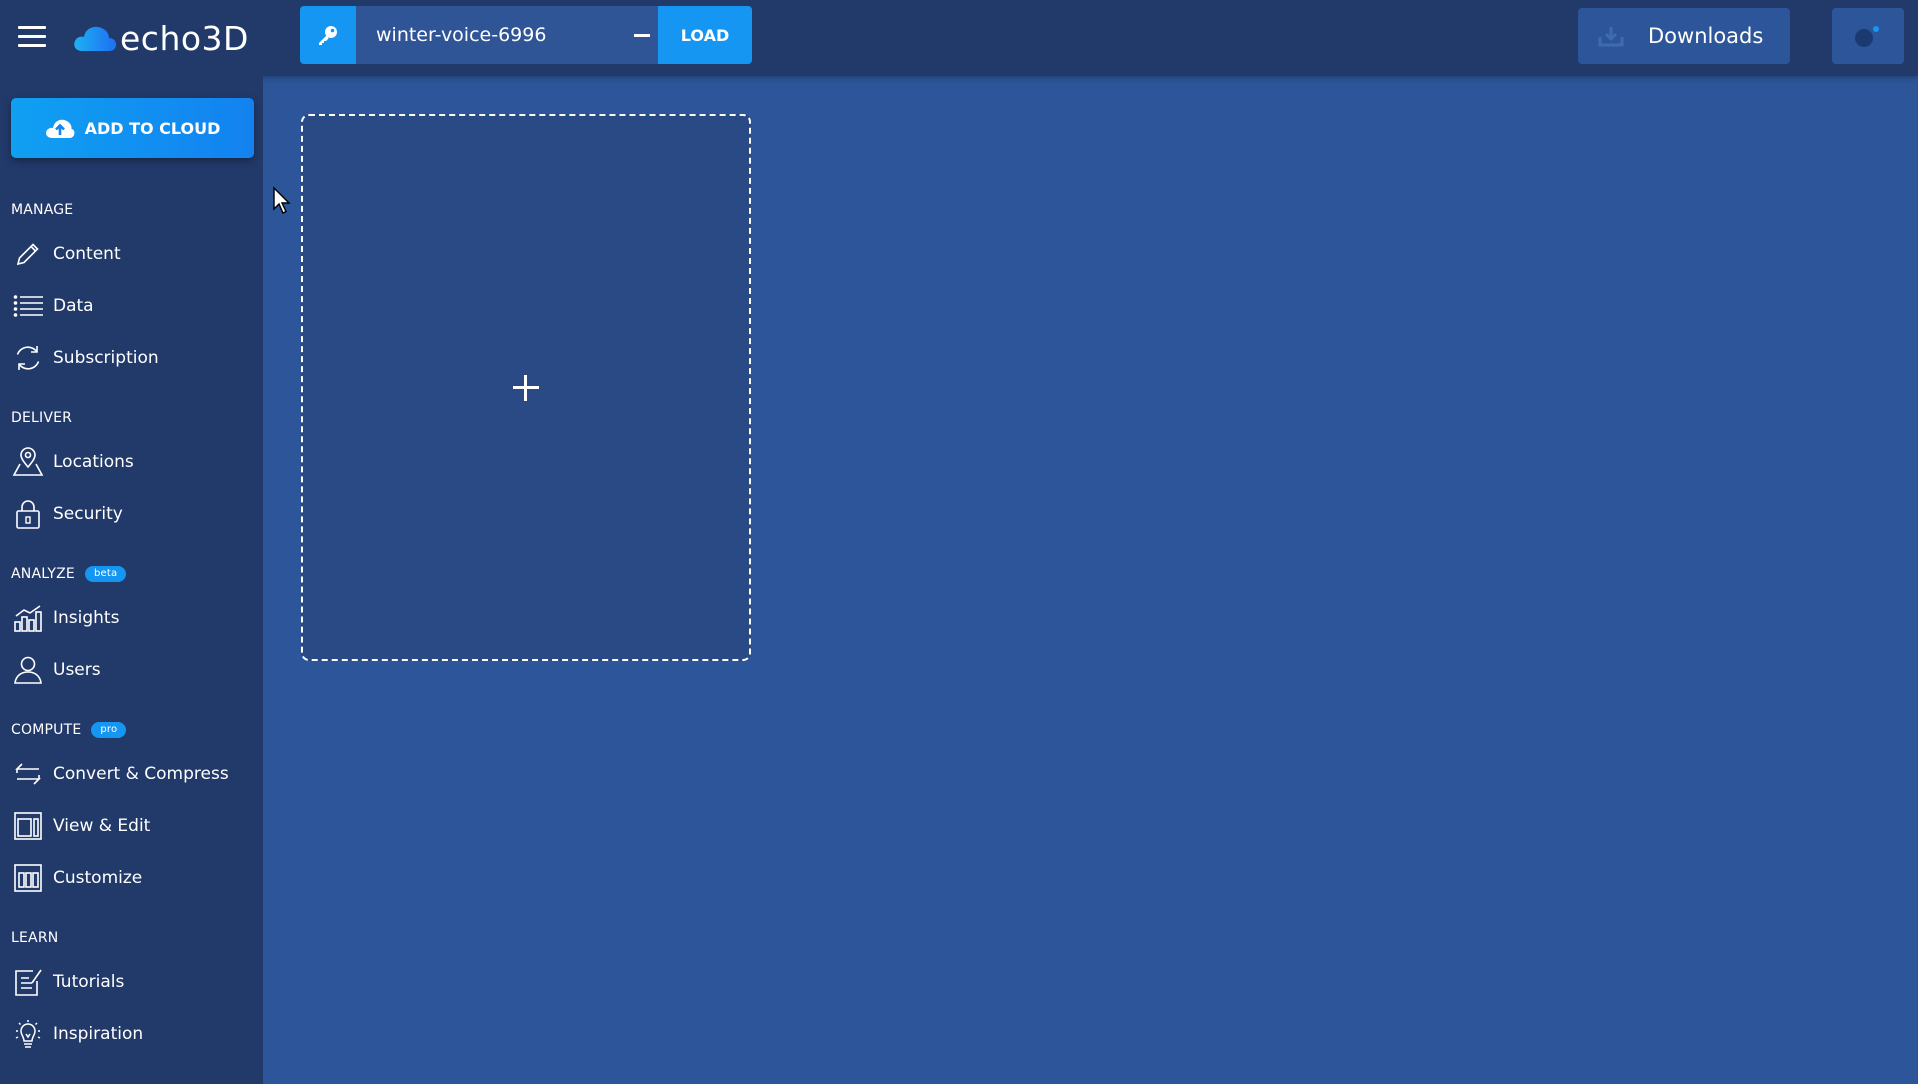  I want to click on plus-icon, so click(526, 387).